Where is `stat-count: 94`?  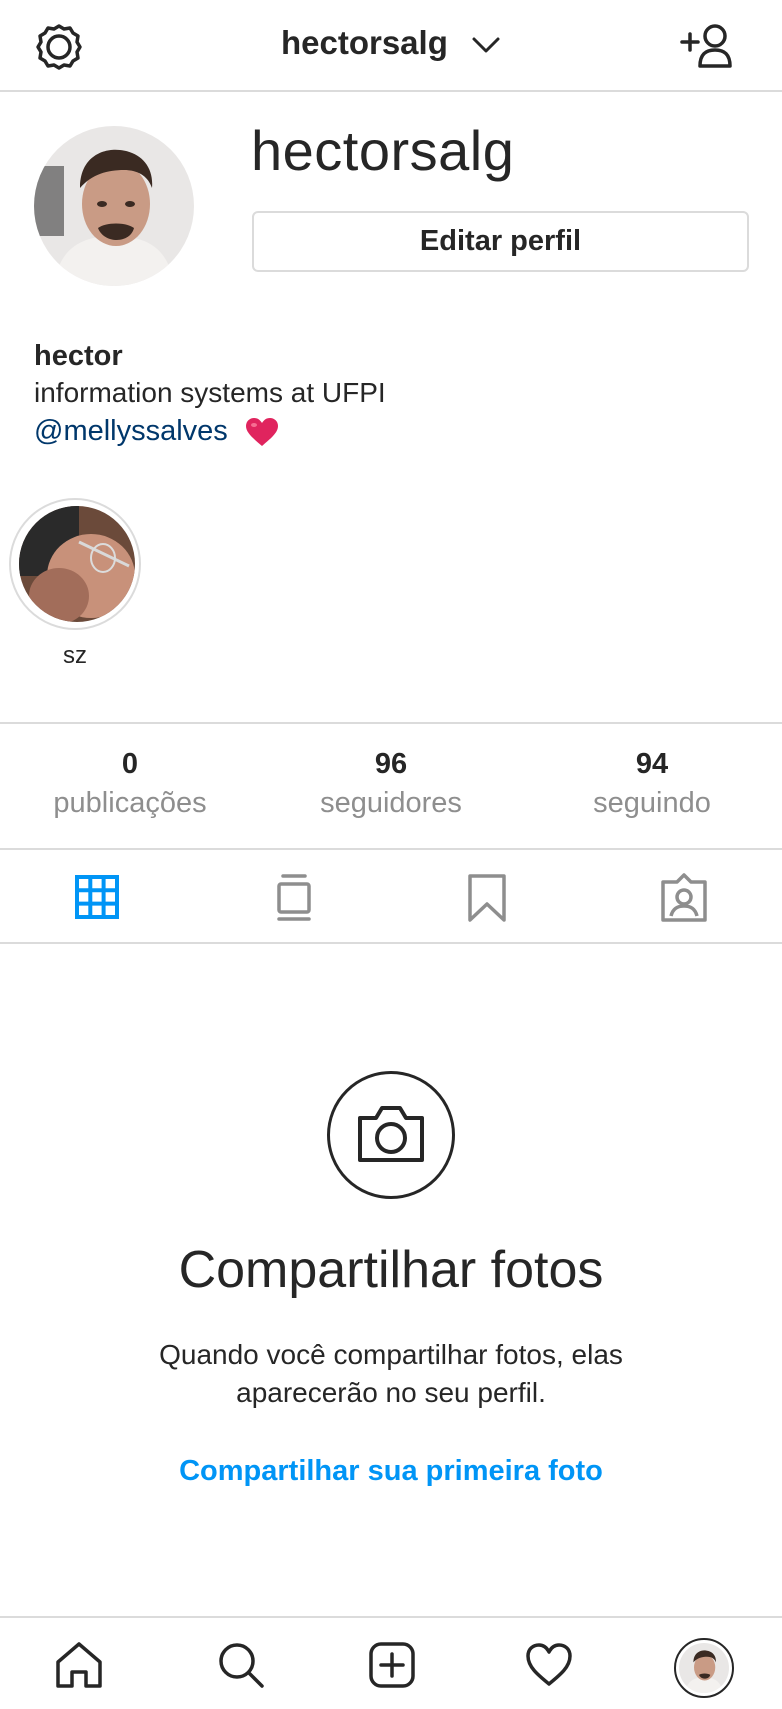
stat-count: 94 is located at coordinates (652, 764).